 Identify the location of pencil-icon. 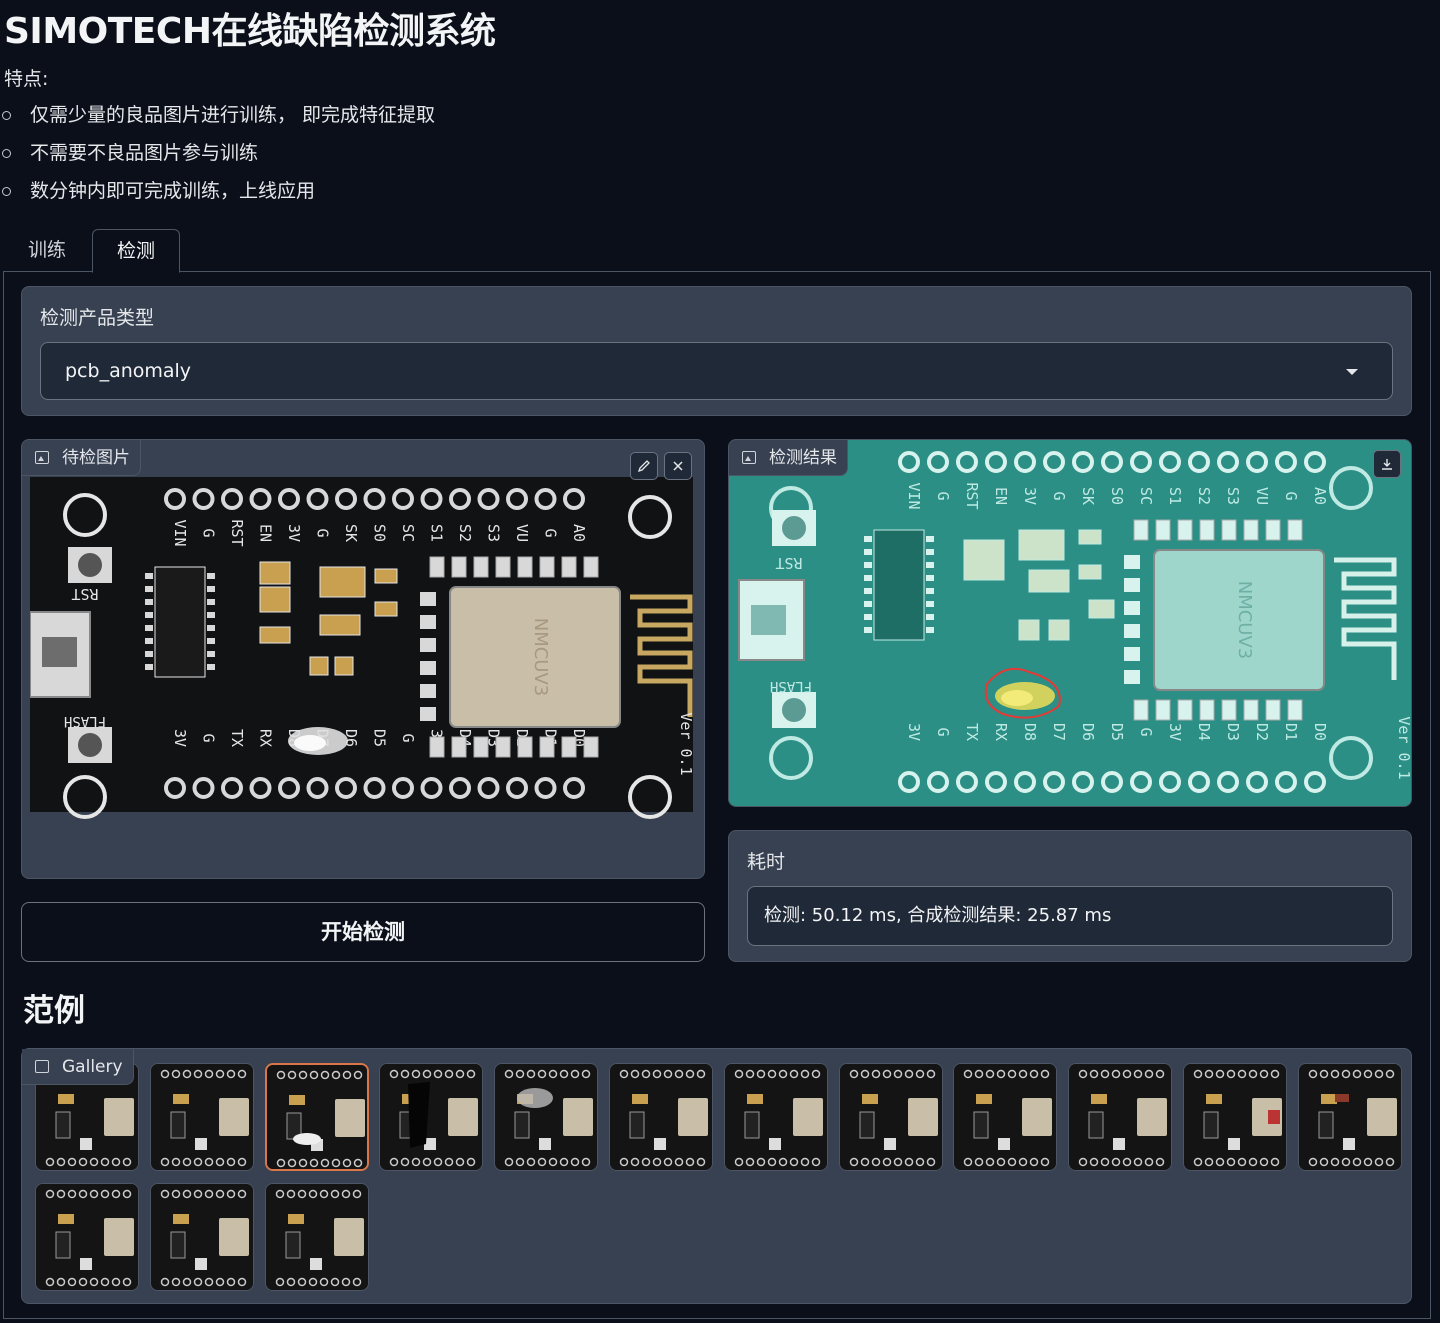
(643, 466).